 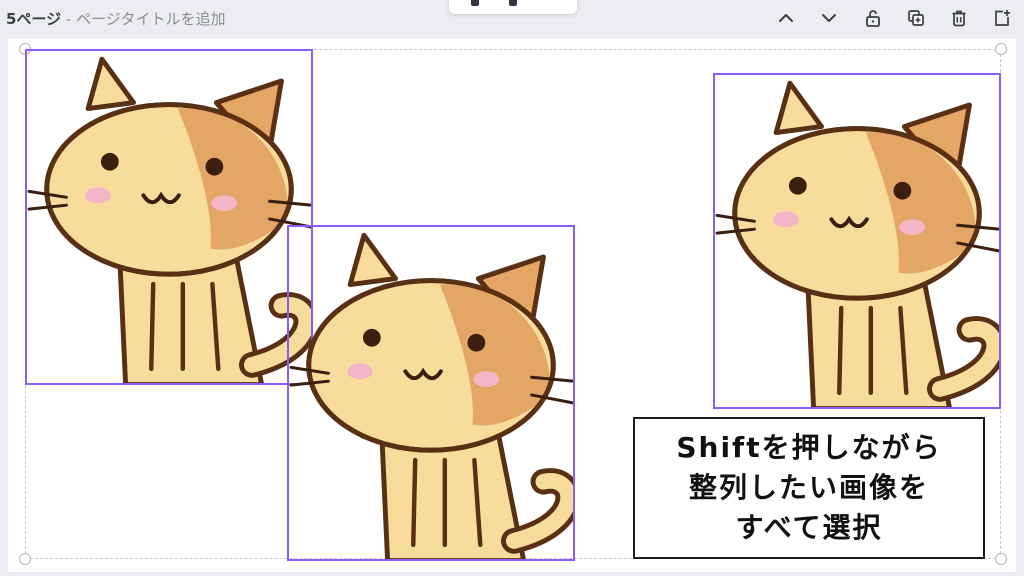 I want to click on duplicate-page-icon, so click(x=916, y=18).